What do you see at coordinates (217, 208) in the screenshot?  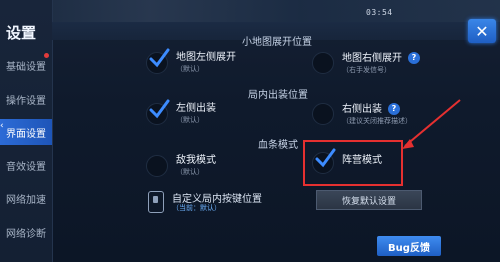 I see `current-suffix: ）` at bounding box center [217, 208].